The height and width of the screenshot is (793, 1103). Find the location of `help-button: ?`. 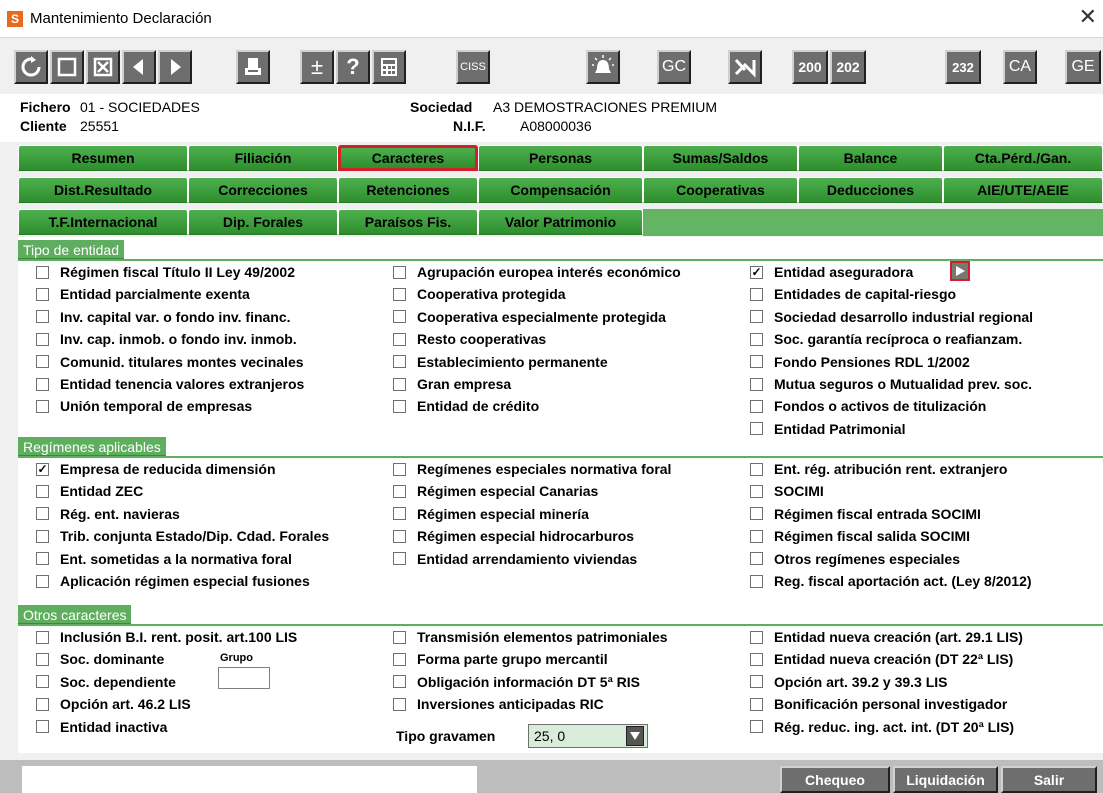

help-button: ? is located at coordinates (353, 67).